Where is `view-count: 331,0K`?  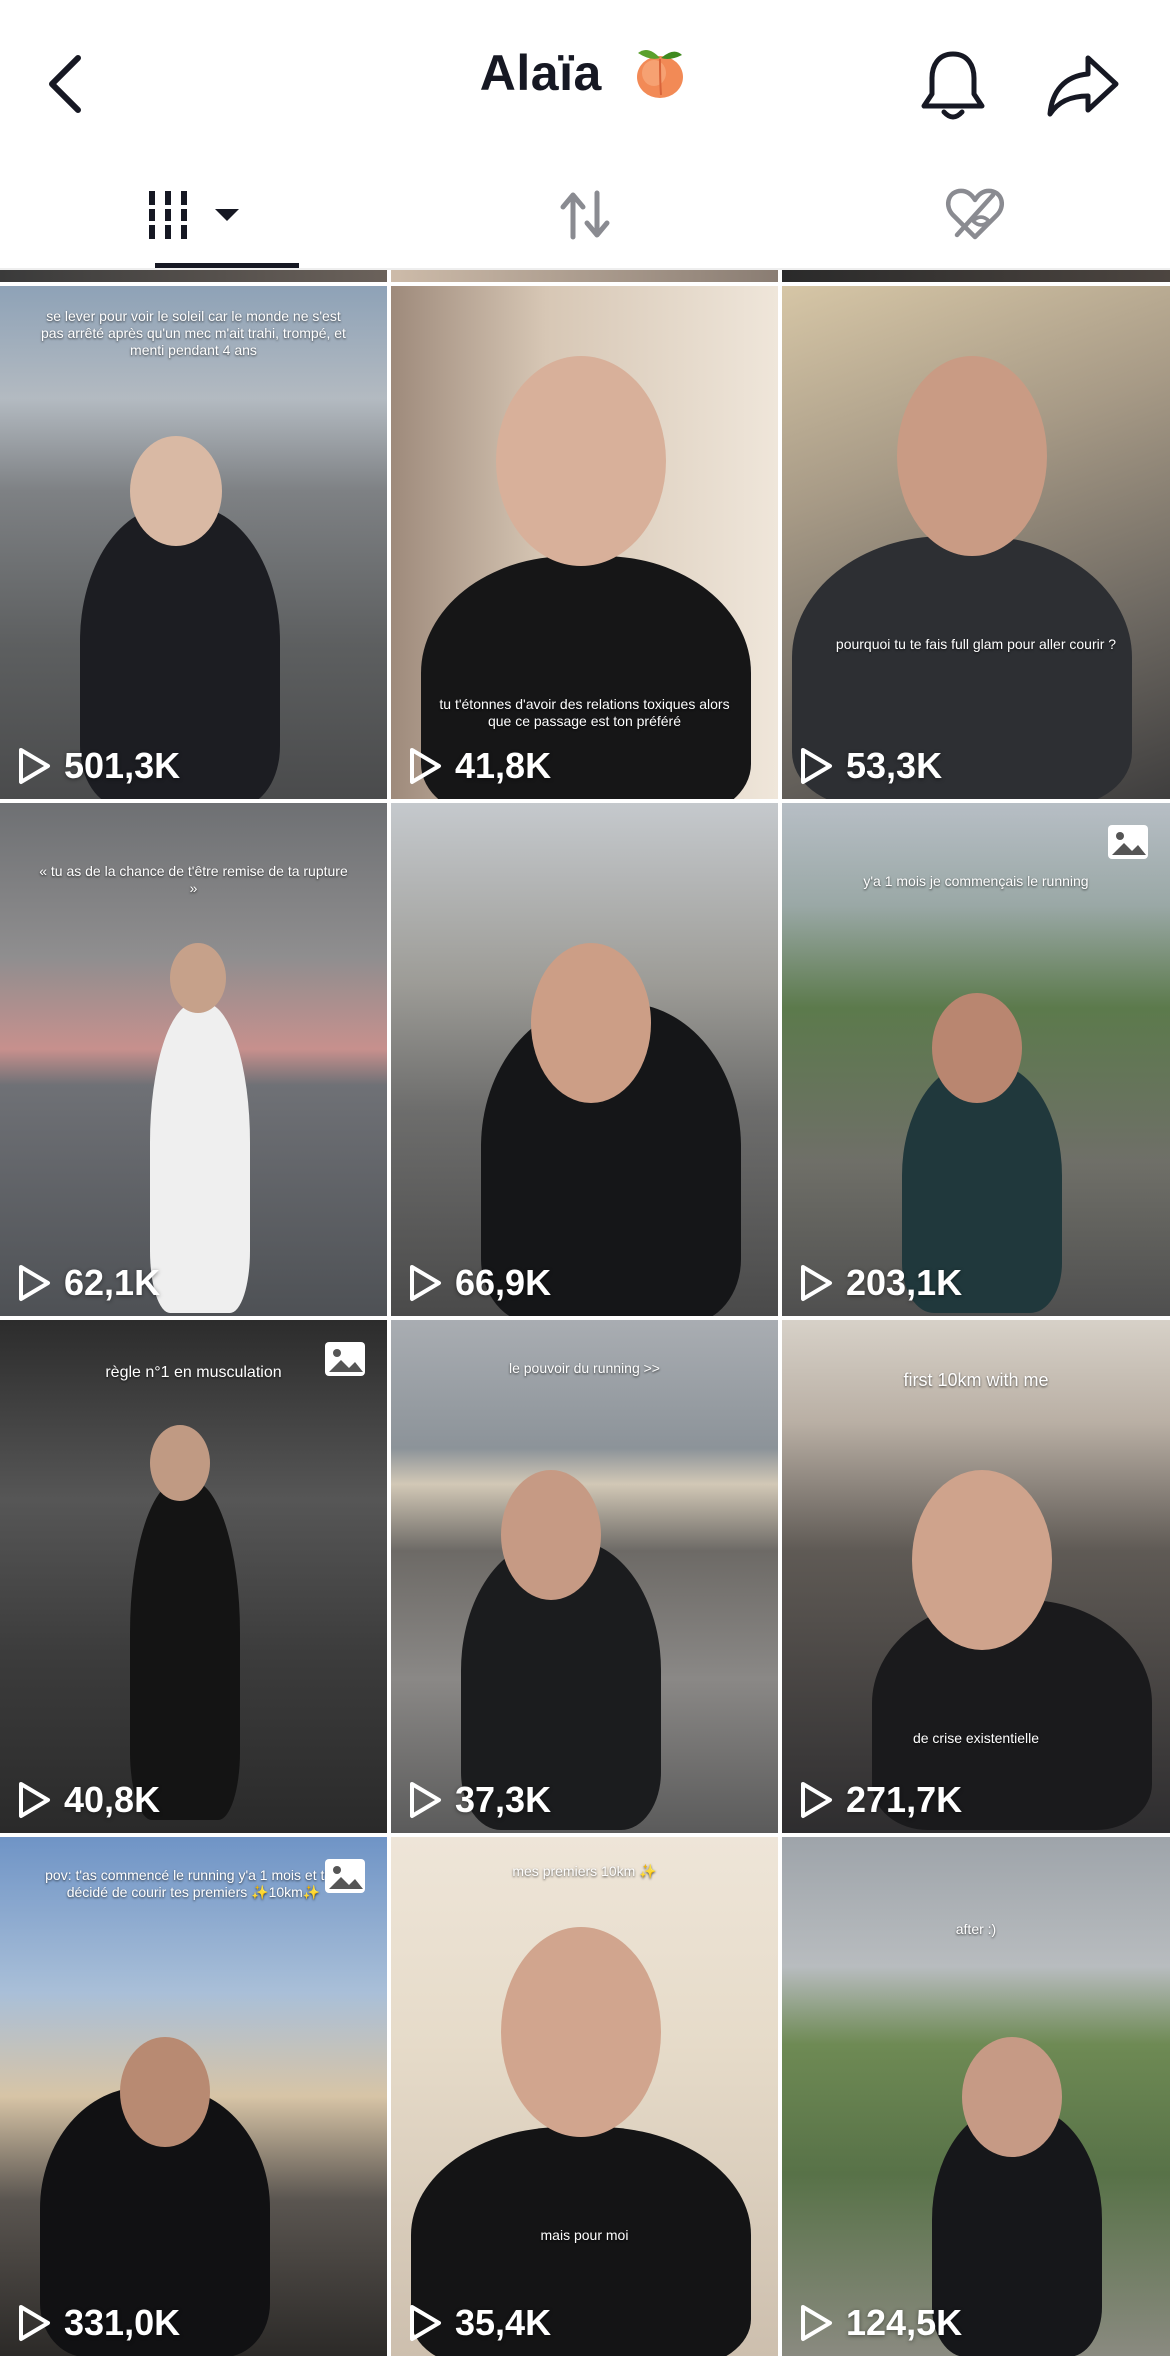
view-count: 331,0K is located at coordinates (98, 2323).